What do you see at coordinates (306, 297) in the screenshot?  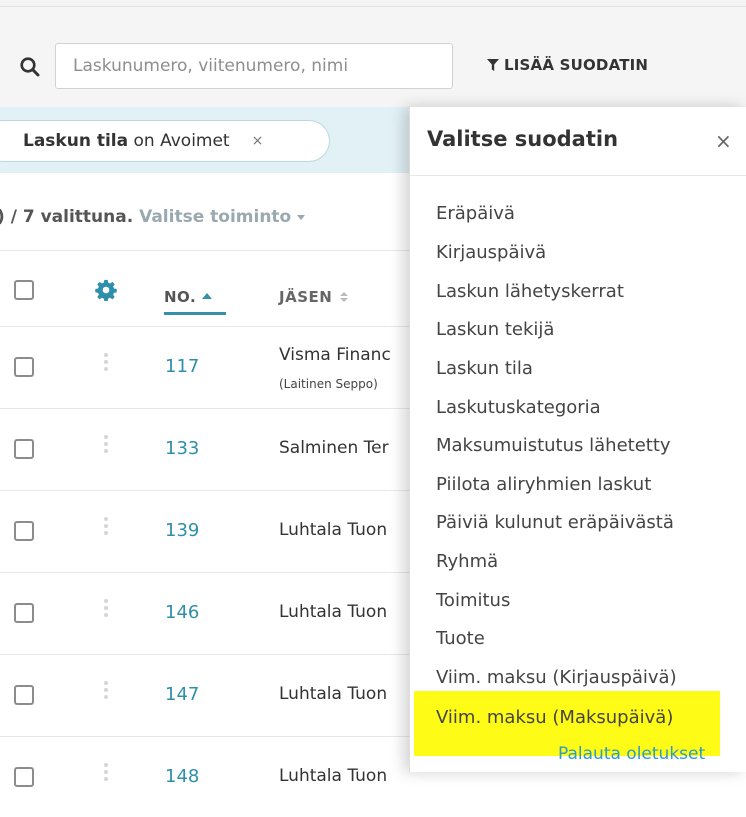 I see `column-header-member-label: JÄSEN` at bounding box center [306, 297].